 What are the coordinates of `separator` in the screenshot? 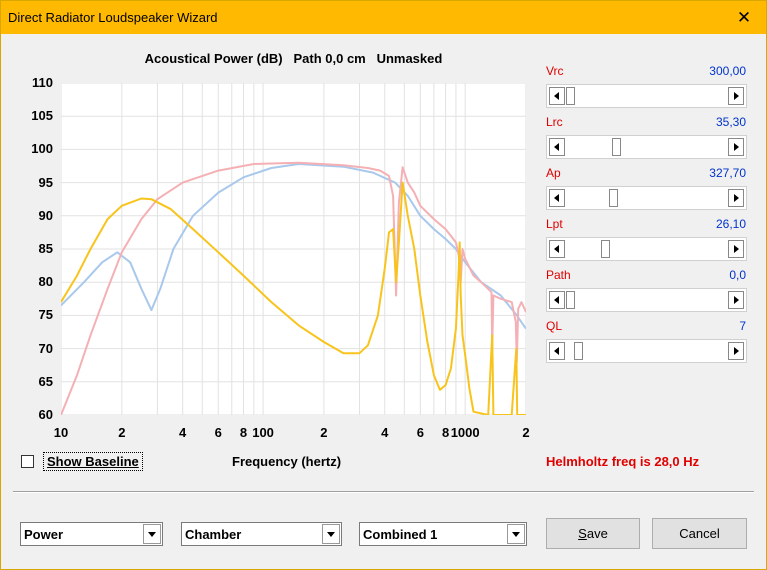 It's located at (383, 492).